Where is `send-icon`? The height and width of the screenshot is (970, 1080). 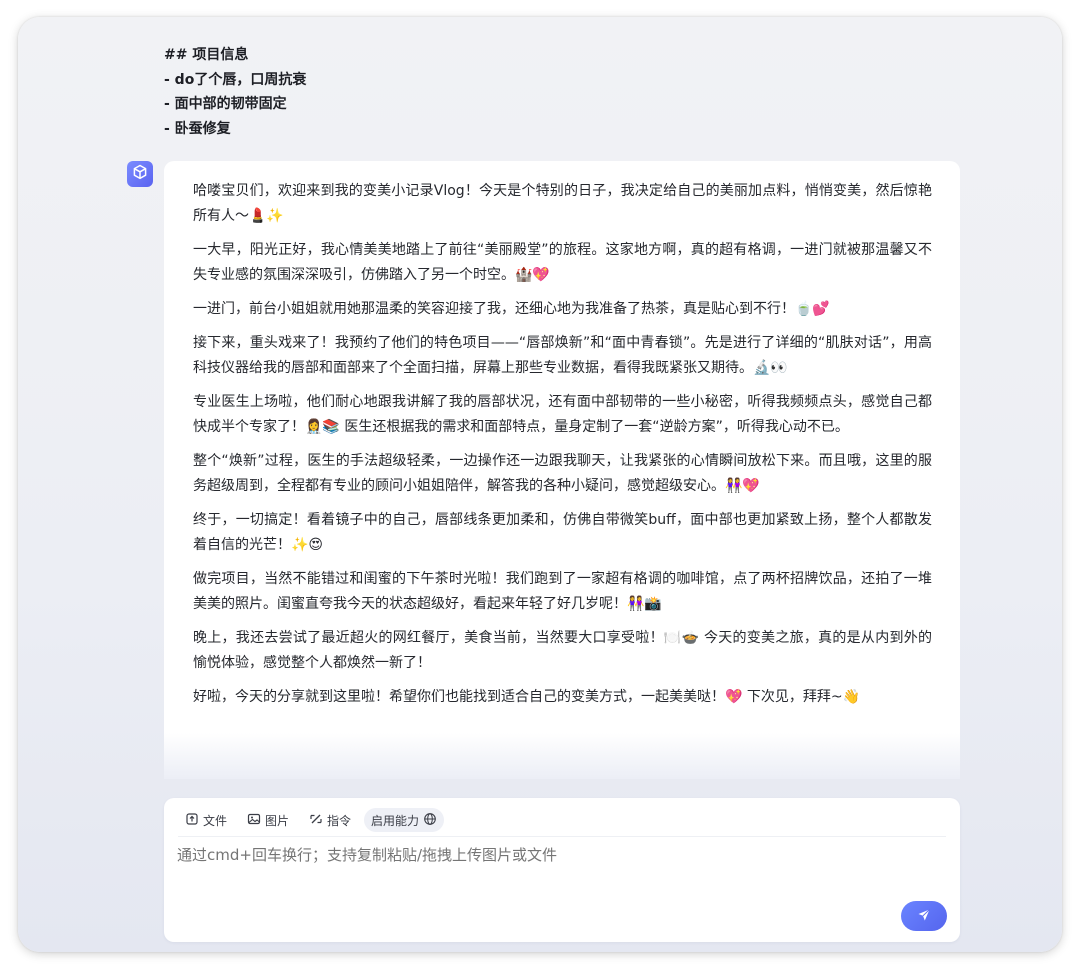
send-icon is located at coordinates (924, 916).